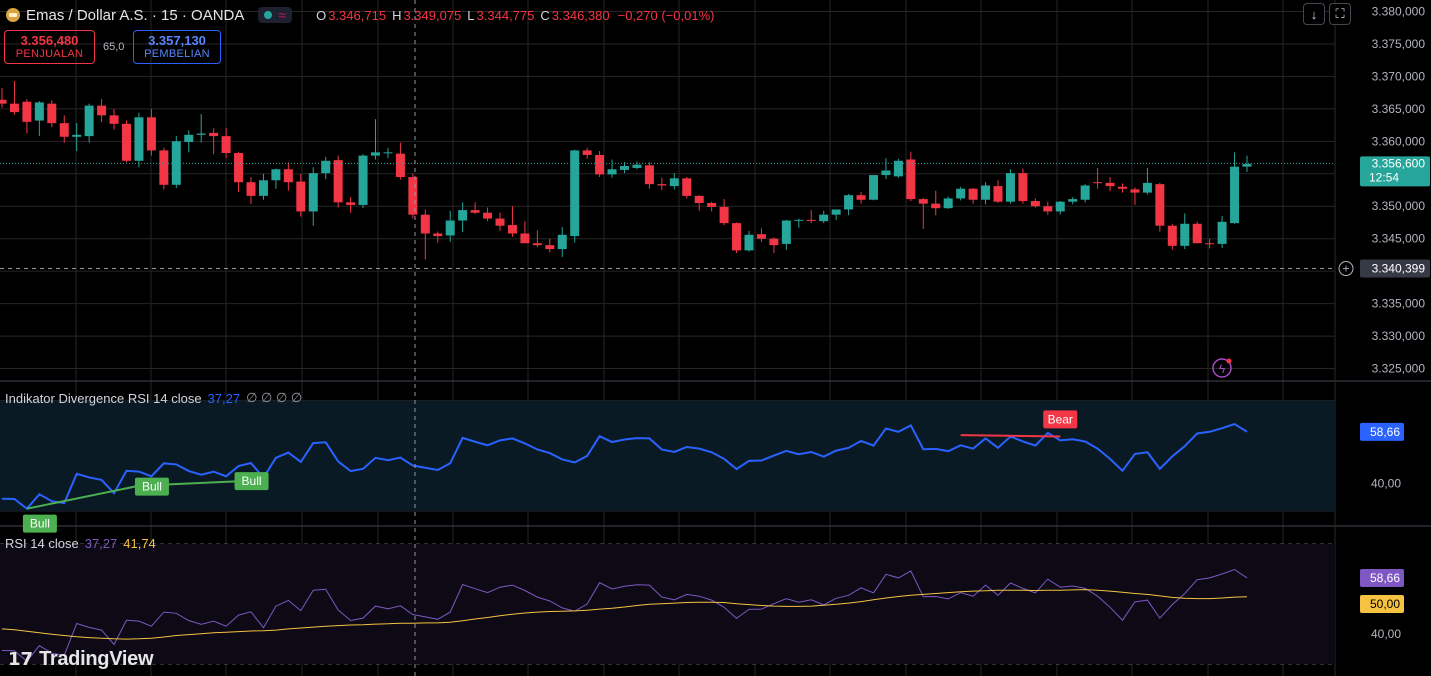  Describe the element at coordinates (177, 53) in the screenshot. I see `buy-label: PEMBELIAN` at that location.